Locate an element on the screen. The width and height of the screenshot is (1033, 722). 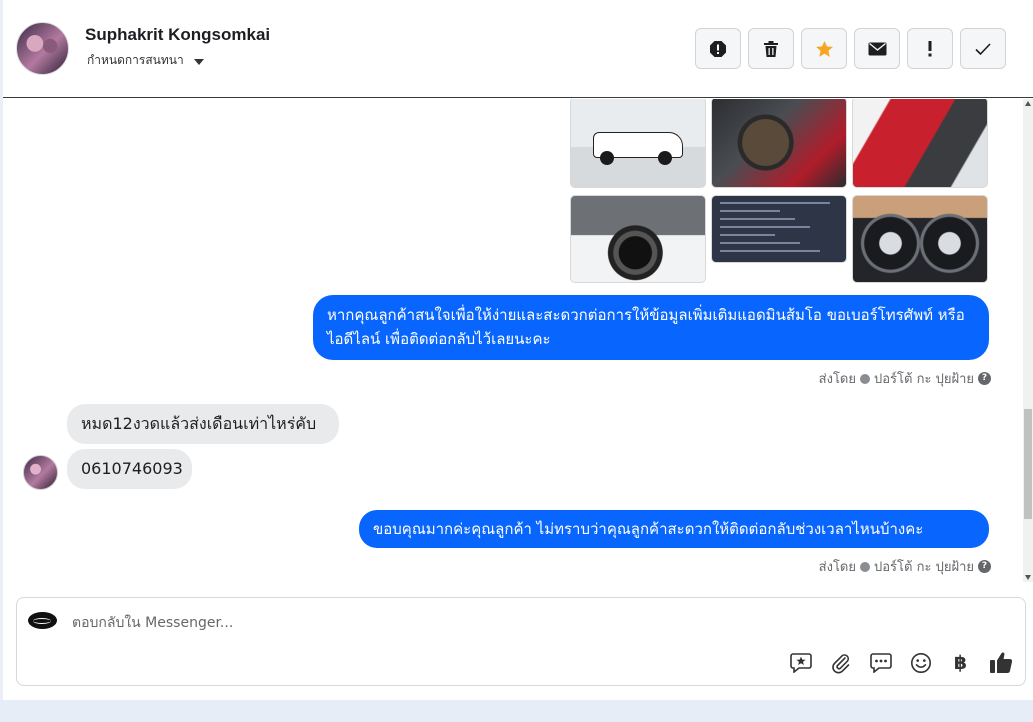
exclamation-icon is located at coordinates (930, 48).